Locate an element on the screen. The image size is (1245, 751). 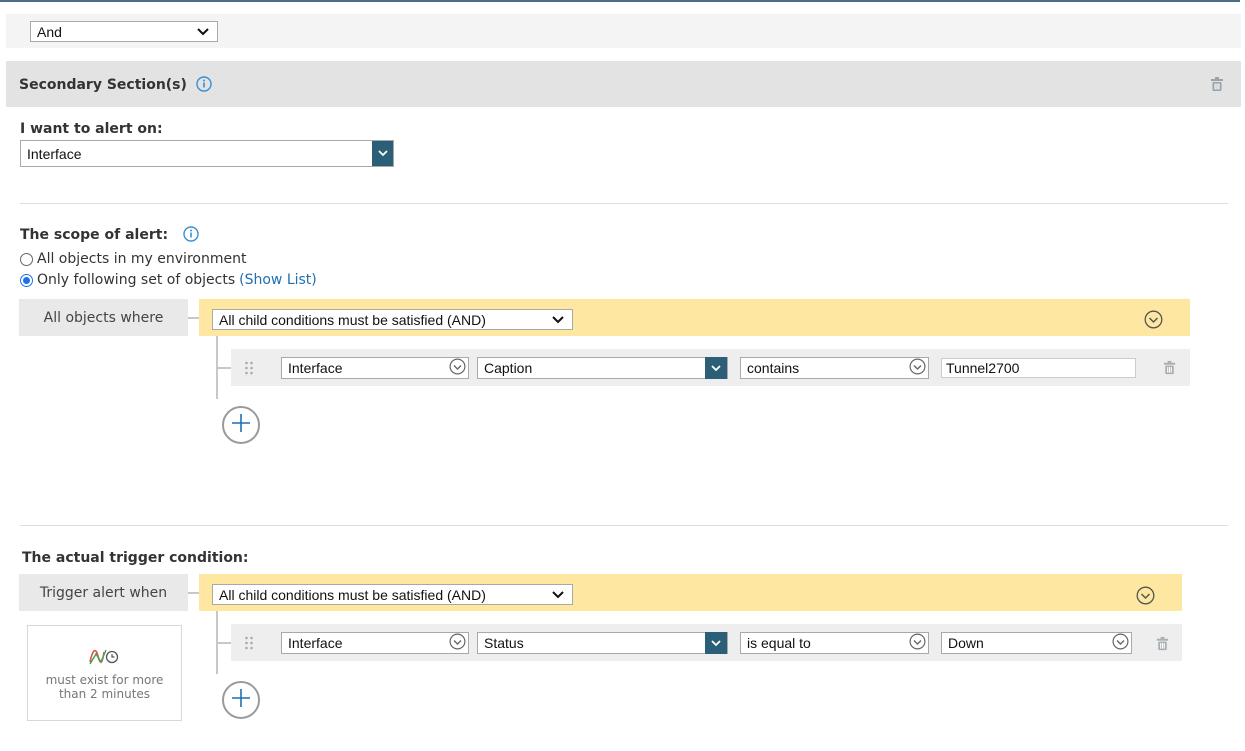
duration-line-2: than 2 minutes is located at coordinates (104, 694).